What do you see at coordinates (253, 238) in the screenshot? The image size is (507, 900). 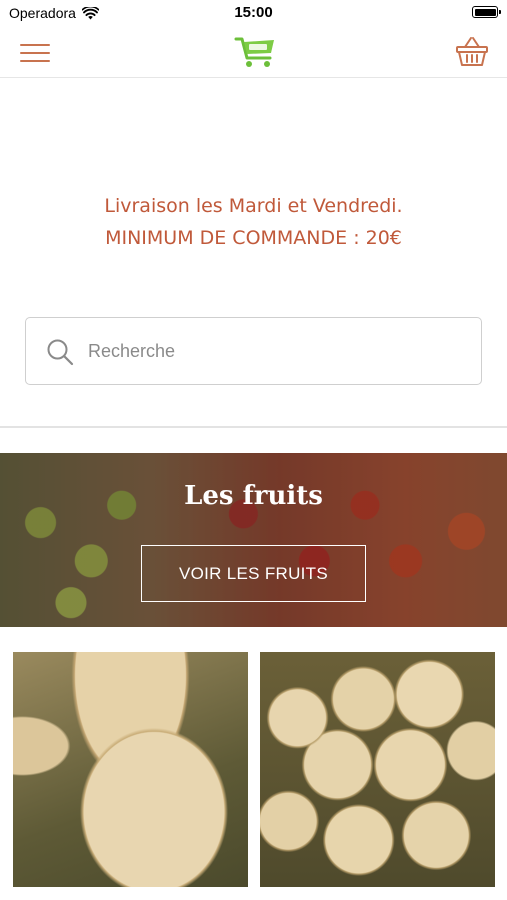 I see `minimum-order-text: MINIMUM DE COMMANDE : 20€` at bounding box center [253, 238].